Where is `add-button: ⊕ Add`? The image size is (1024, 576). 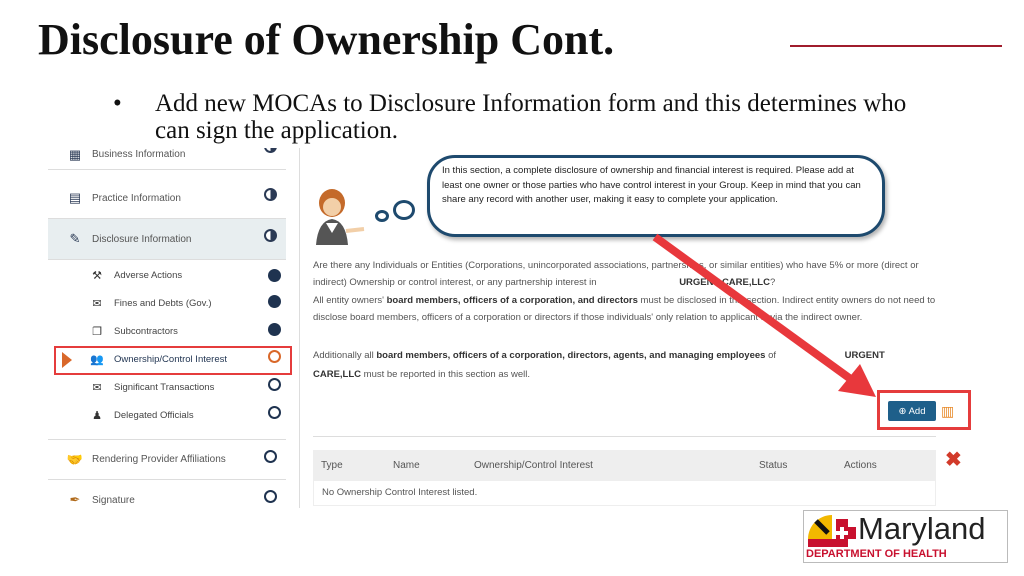 add-button: ⊕ Add is located at coordinates (912, 411).